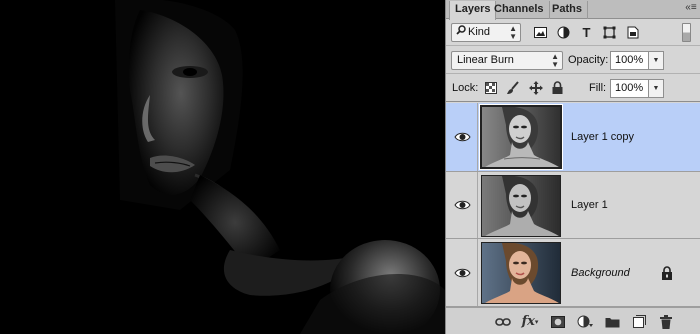  What do you see at coordinates (629, 60) in the screenshot?
I see `opacity-input: 100%` at bounding box center [629, 60].